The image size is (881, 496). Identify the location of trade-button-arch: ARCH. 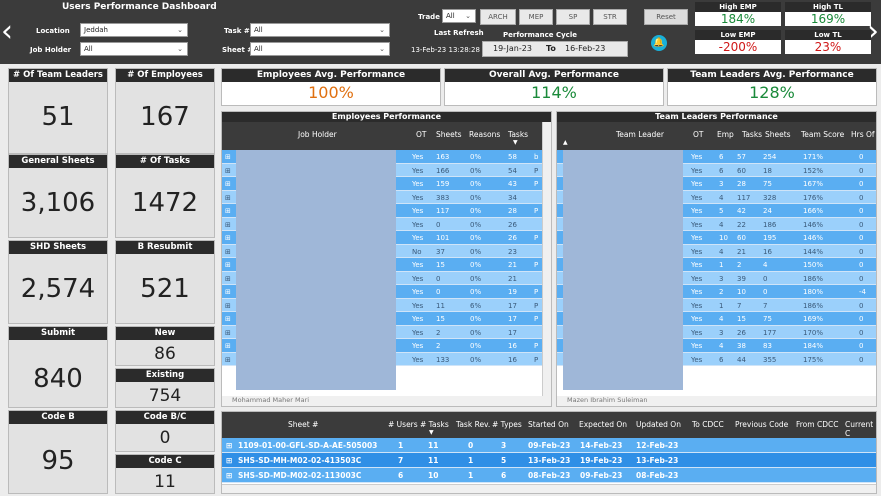
(498, 17).